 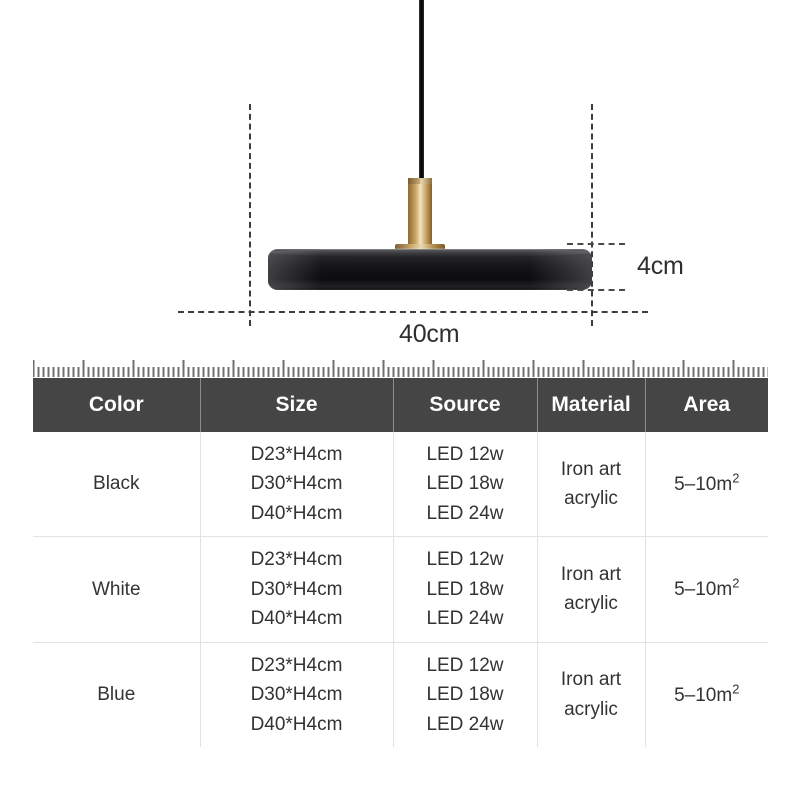 I want to click on cell-source-0: LED 12w LED 18w LED 24w, so click(x=465, y=485).